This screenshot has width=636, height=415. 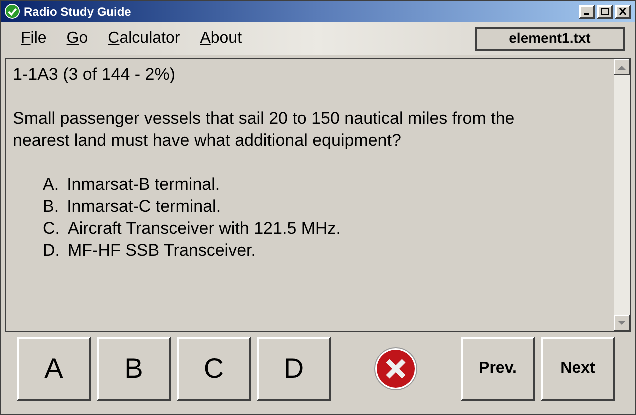 I want to click on answer-text: Aircraft Transceiver with 121.5 MHz., so click(x=205, y=229).